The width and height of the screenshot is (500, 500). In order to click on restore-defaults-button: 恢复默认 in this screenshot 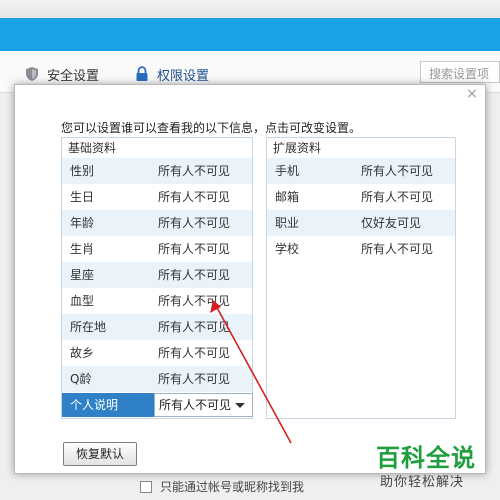, I will do `click(100, 454)`.